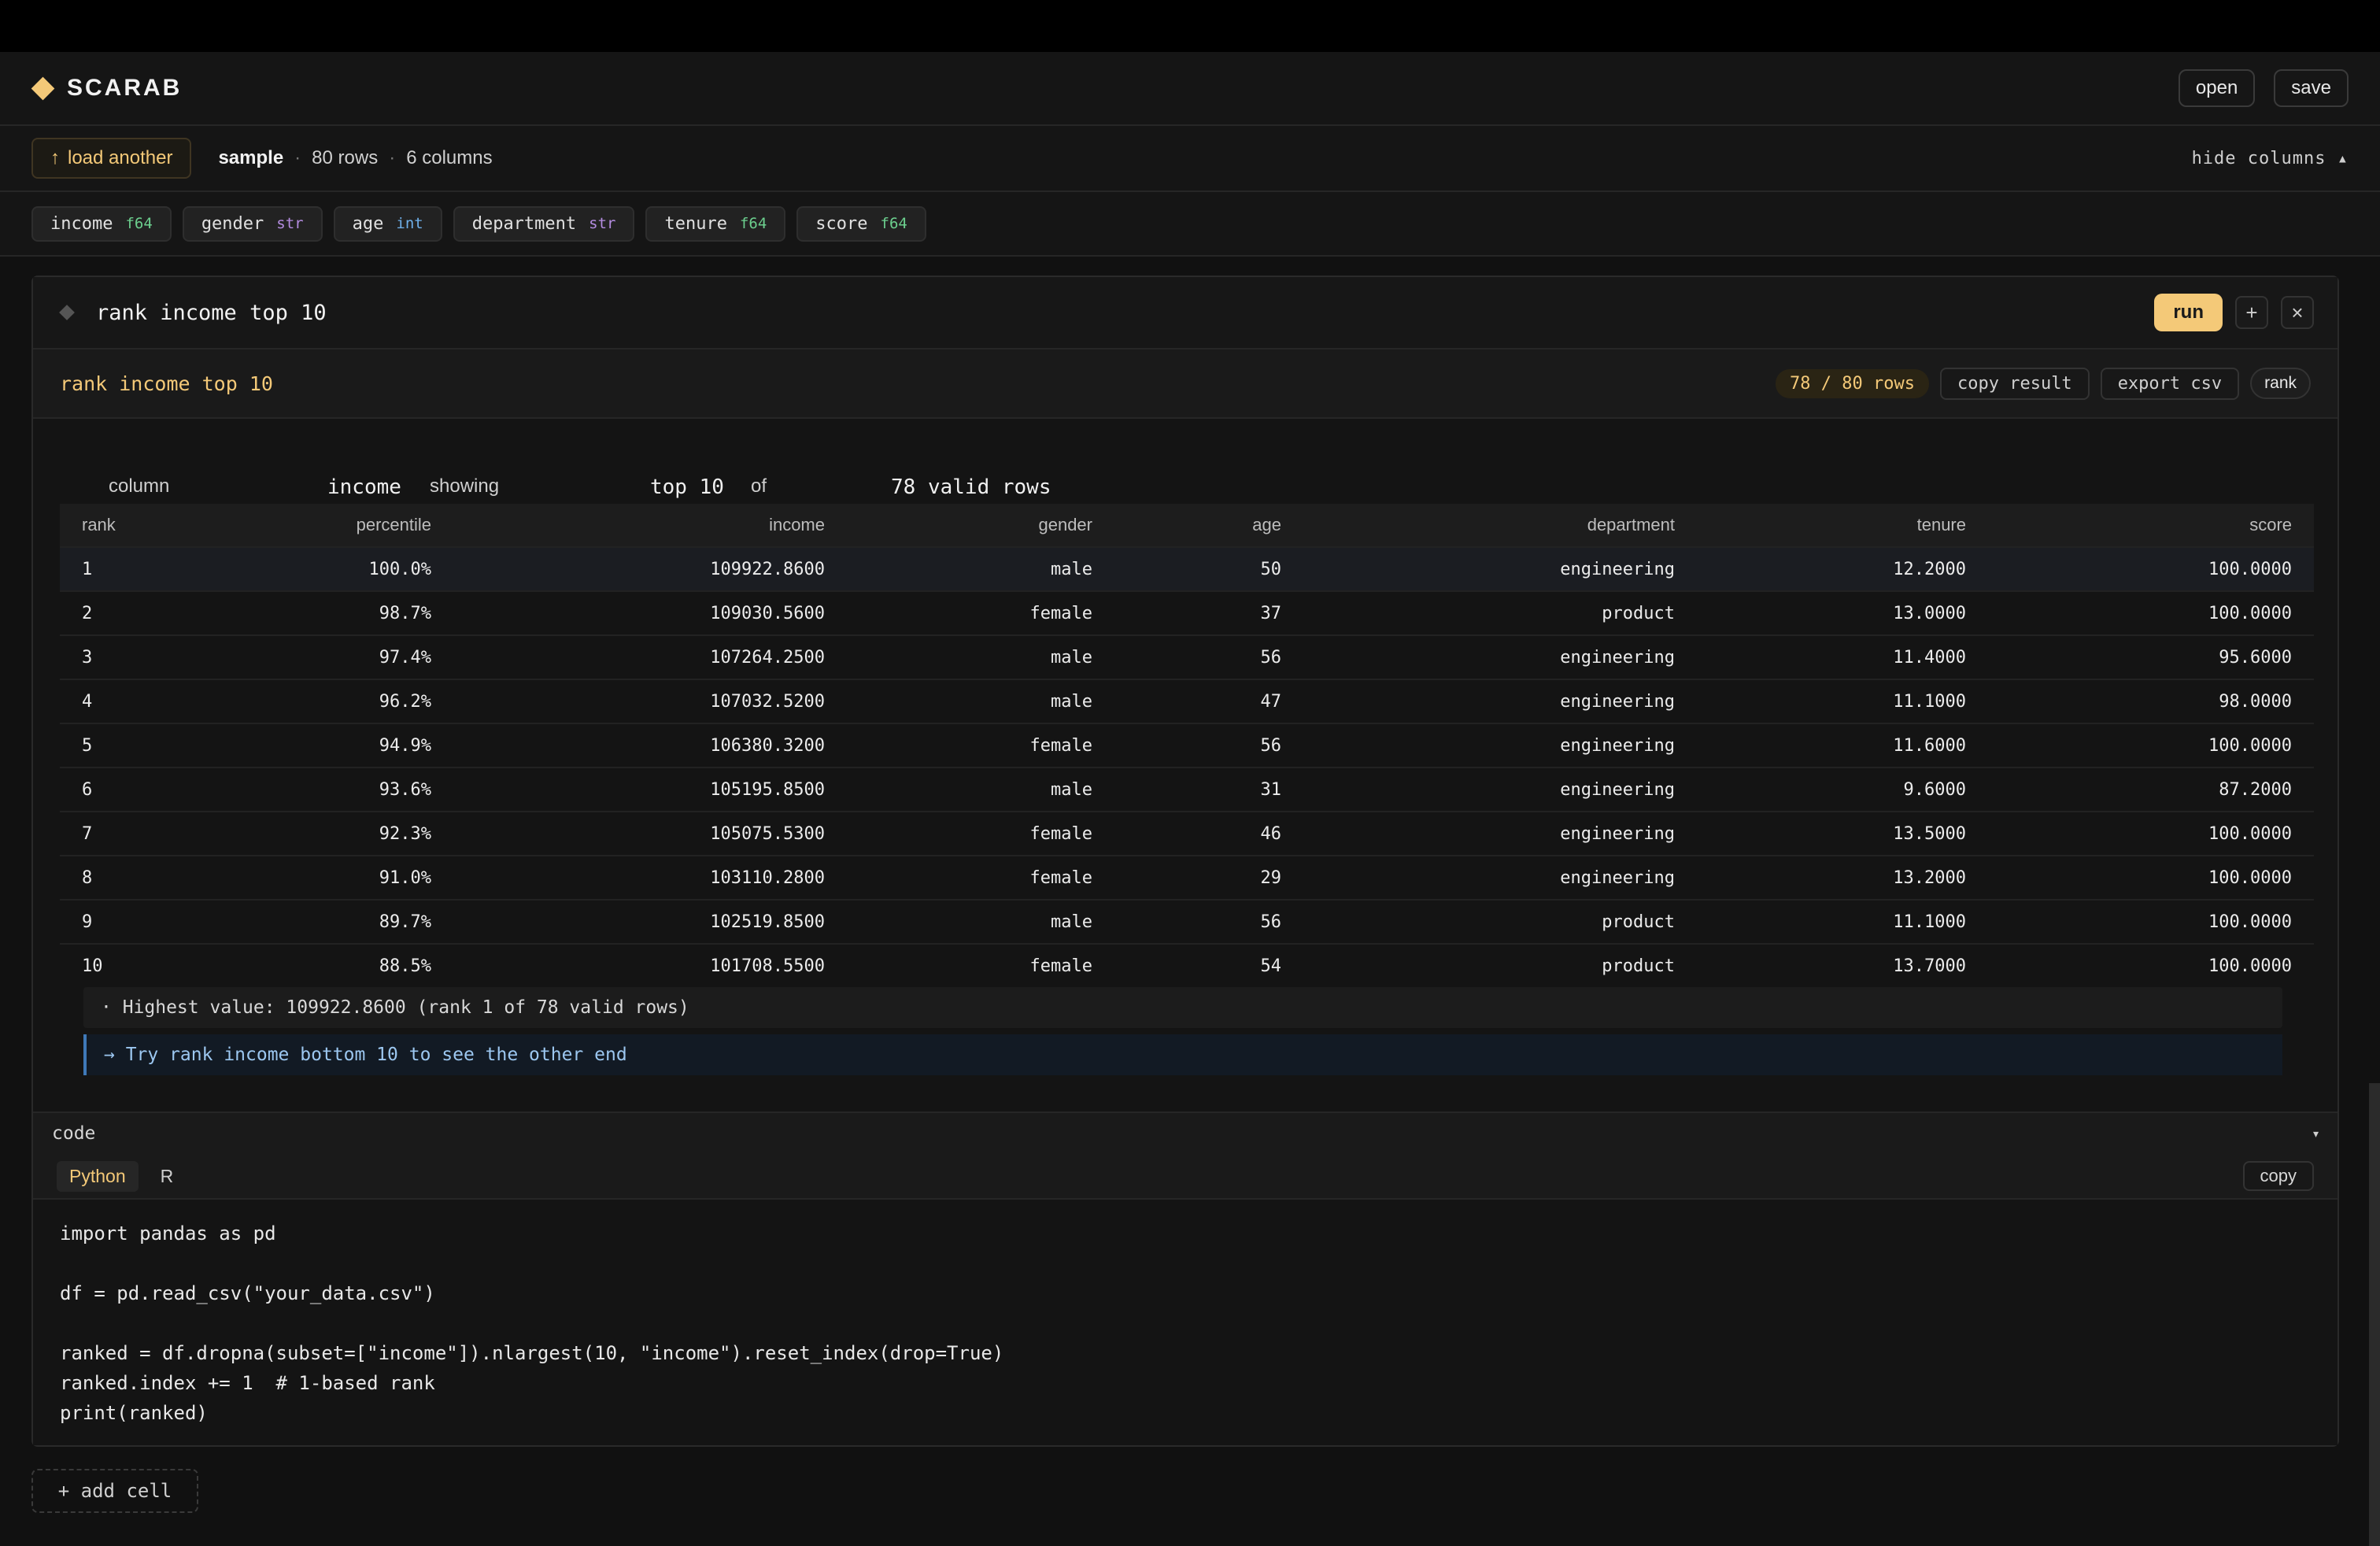  I want to click on run-button: run, so click(2188, 312).